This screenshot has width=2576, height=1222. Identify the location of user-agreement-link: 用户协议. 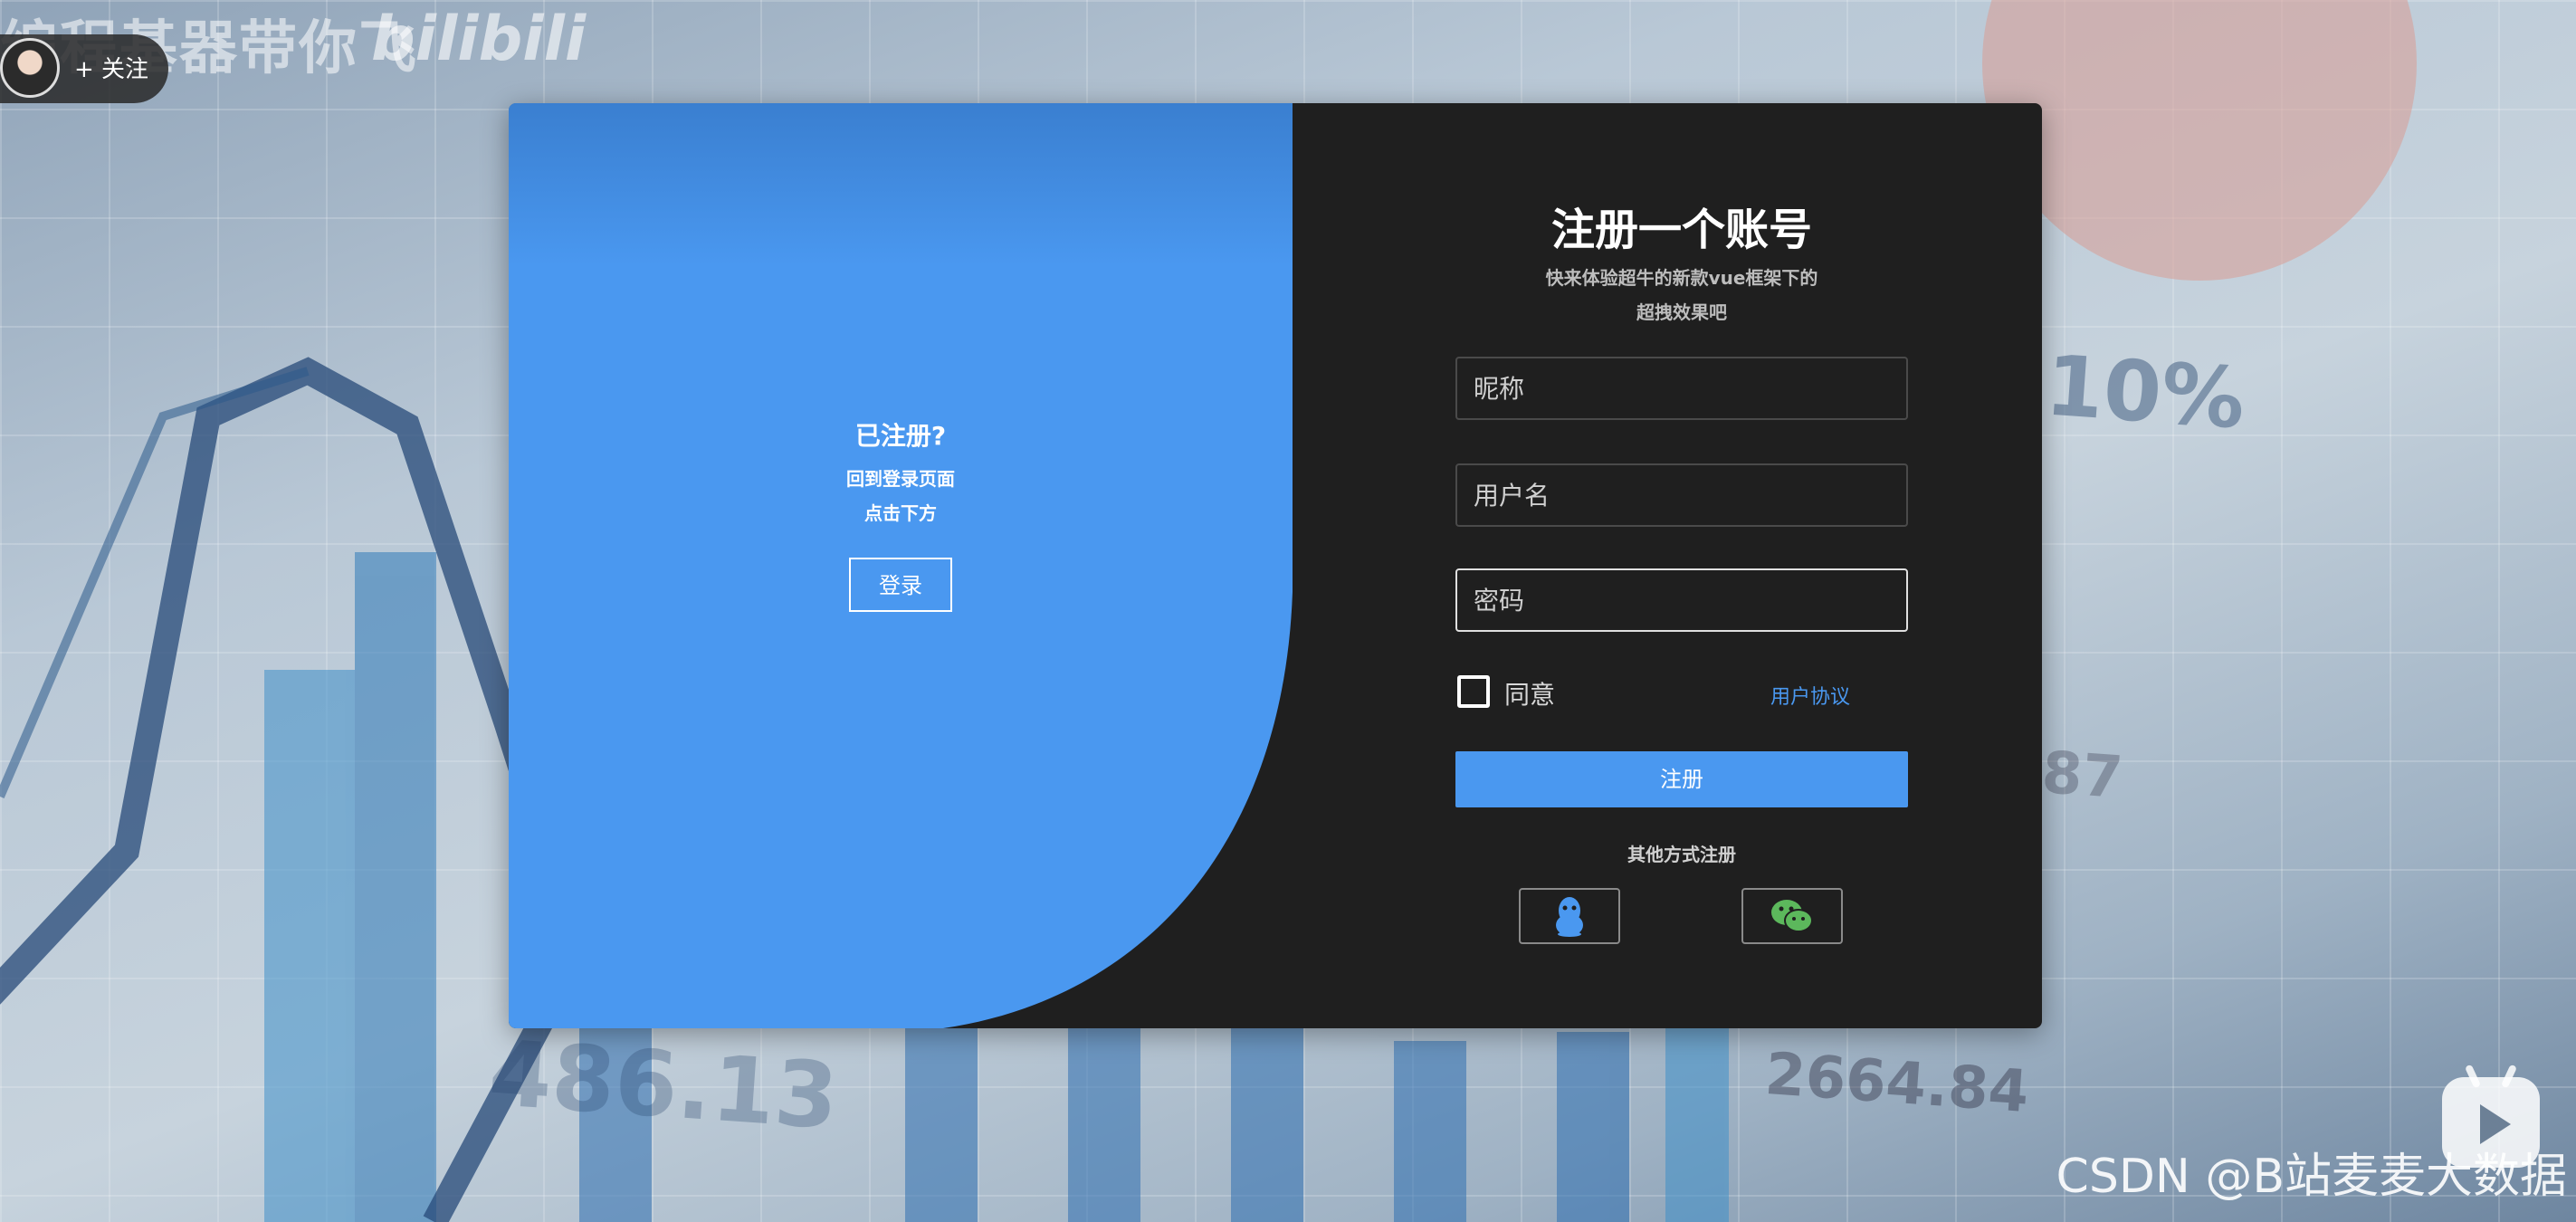
(1810, 695).